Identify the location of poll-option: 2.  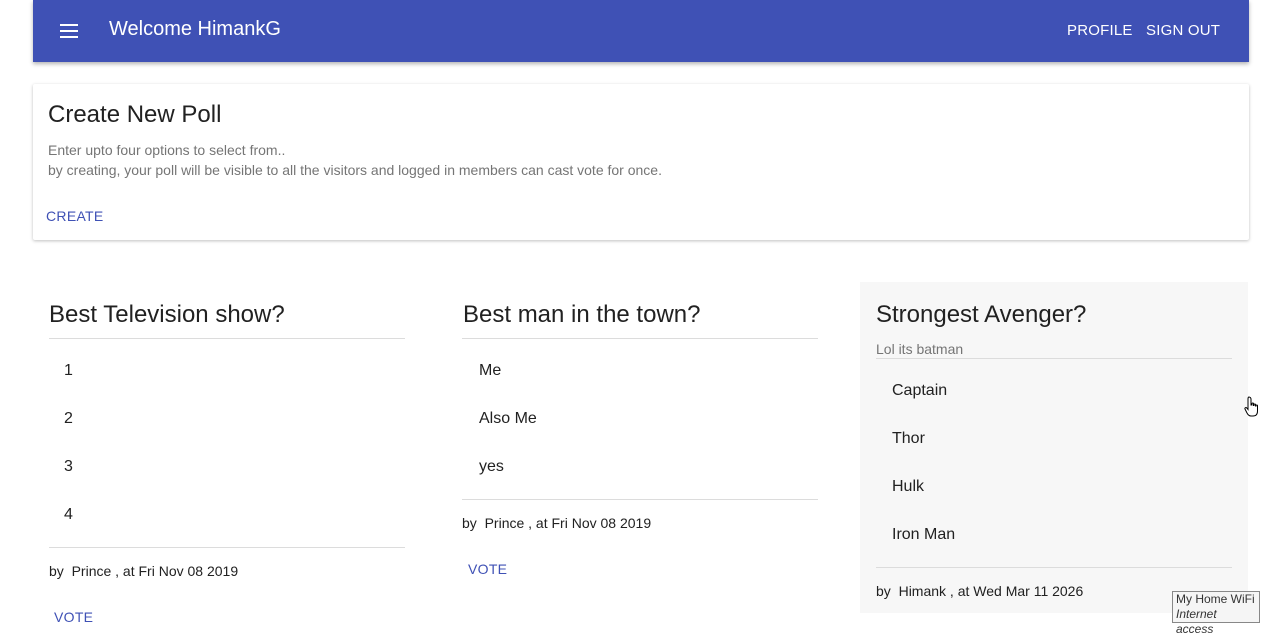
(68, 419).